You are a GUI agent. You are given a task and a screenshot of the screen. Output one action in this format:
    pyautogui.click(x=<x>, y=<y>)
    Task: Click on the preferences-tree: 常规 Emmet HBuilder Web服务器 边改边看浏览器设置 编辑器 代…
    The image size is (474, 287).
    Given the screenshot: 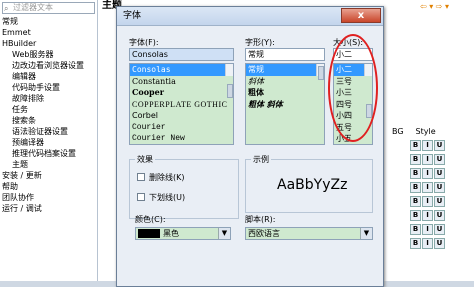 What is the action you would take?
    pyautogui.click(x=49, y=115)
    